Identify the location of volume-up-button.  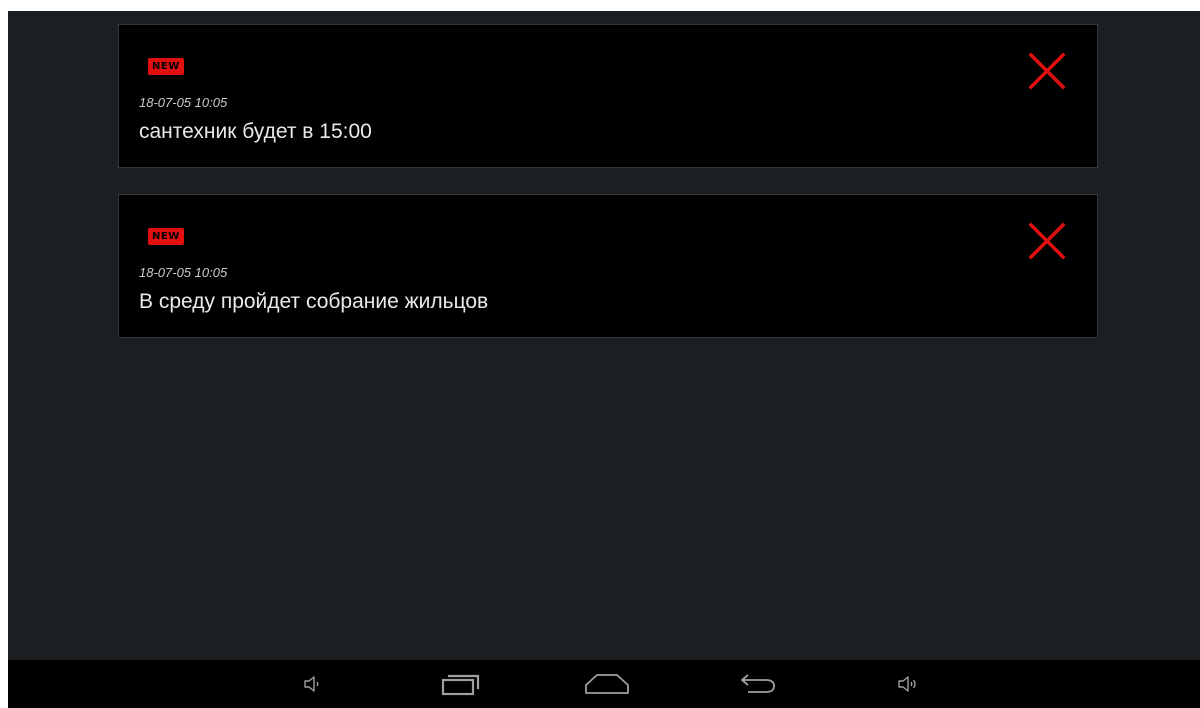
(907, 684).